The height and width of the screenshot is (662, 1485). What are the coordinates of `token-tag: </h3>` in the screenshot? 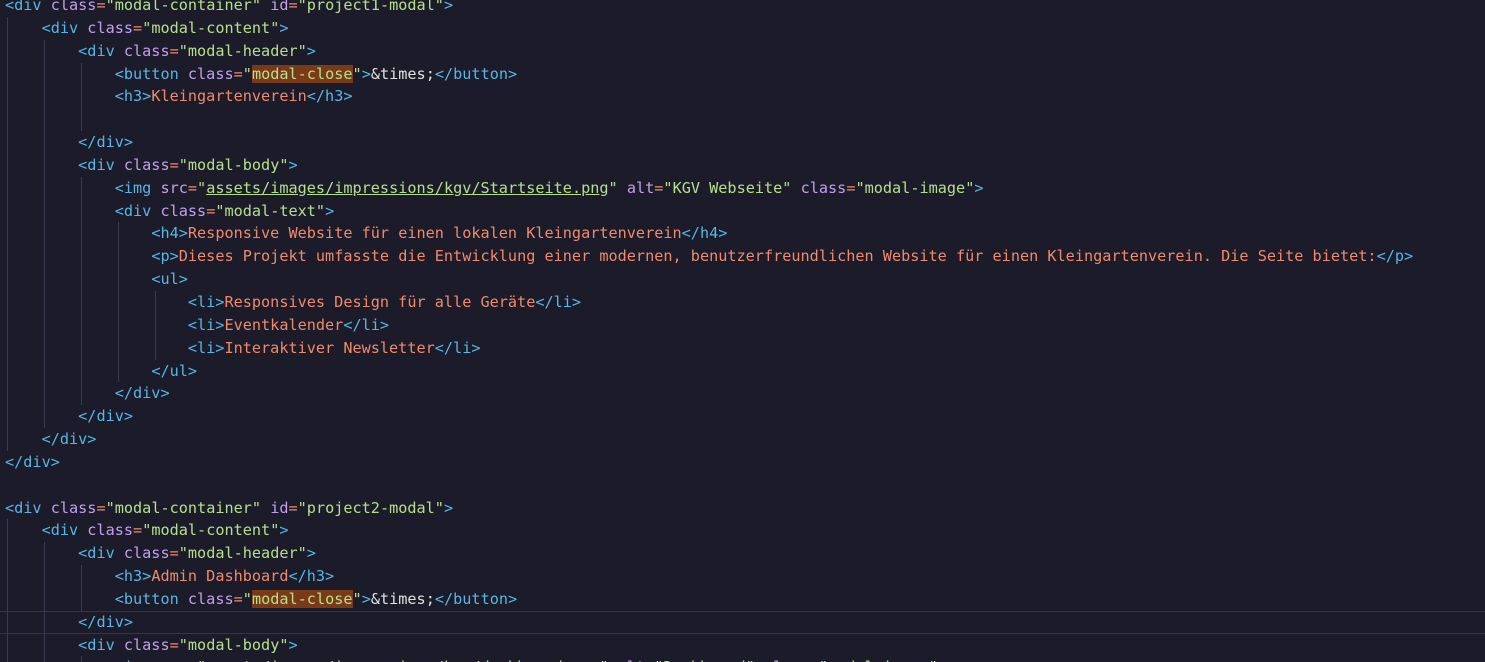 It's located at (311, 576).